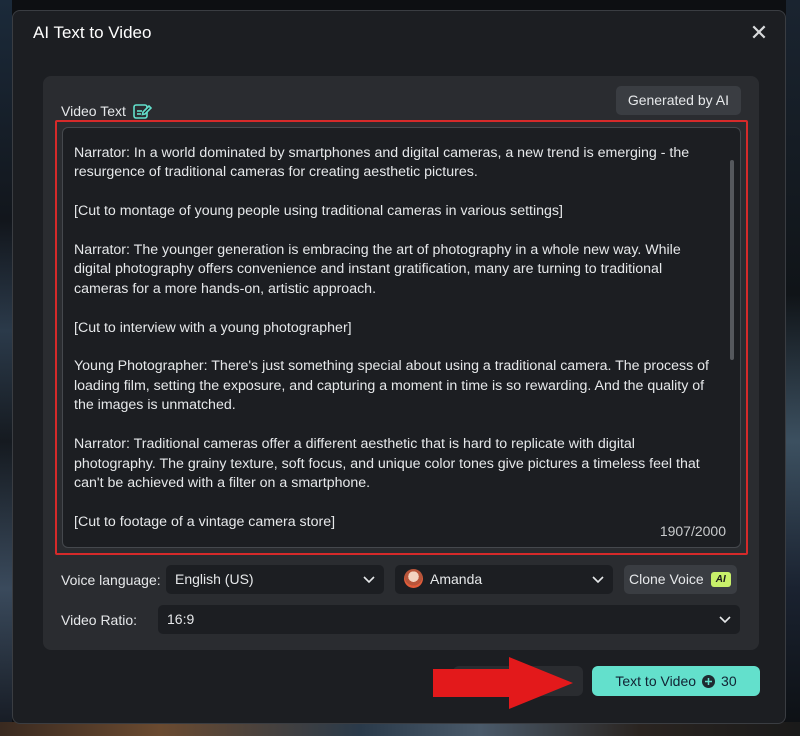 The width and height of the screenshot is (800, 736). What do you see at coordinates (181, 619) in the screenshot?
I see `video-ratio-value: 16:9` at bounding box center [181, 619].